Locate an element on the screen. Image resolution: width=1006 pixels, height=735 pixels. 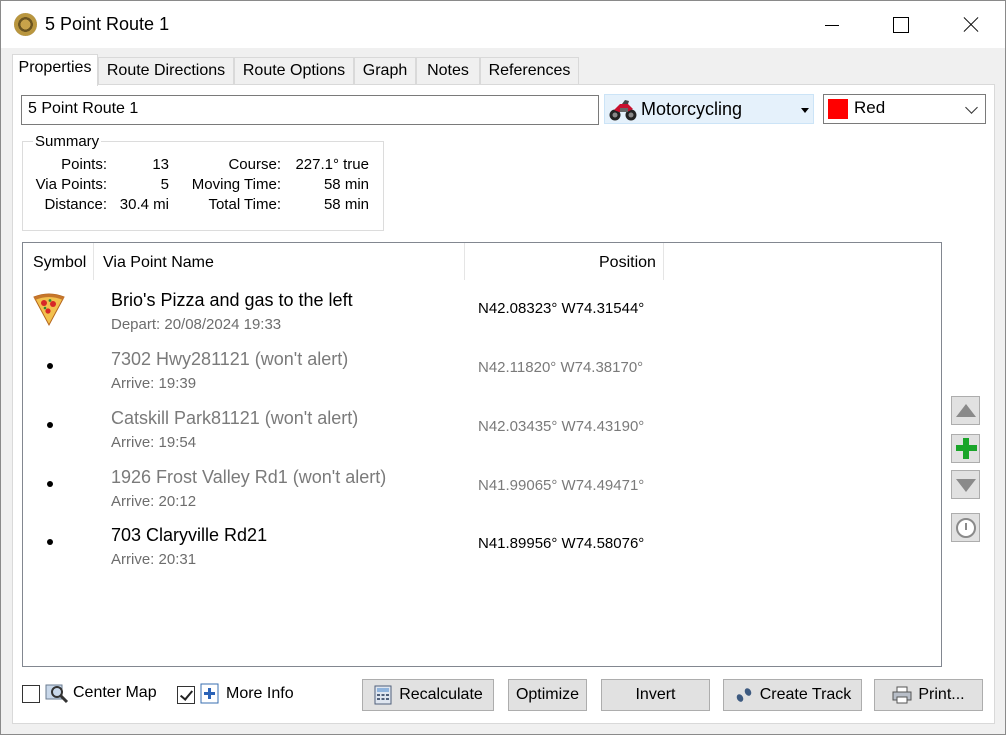
arrow-up-icon is located at coordinates (966, 410).